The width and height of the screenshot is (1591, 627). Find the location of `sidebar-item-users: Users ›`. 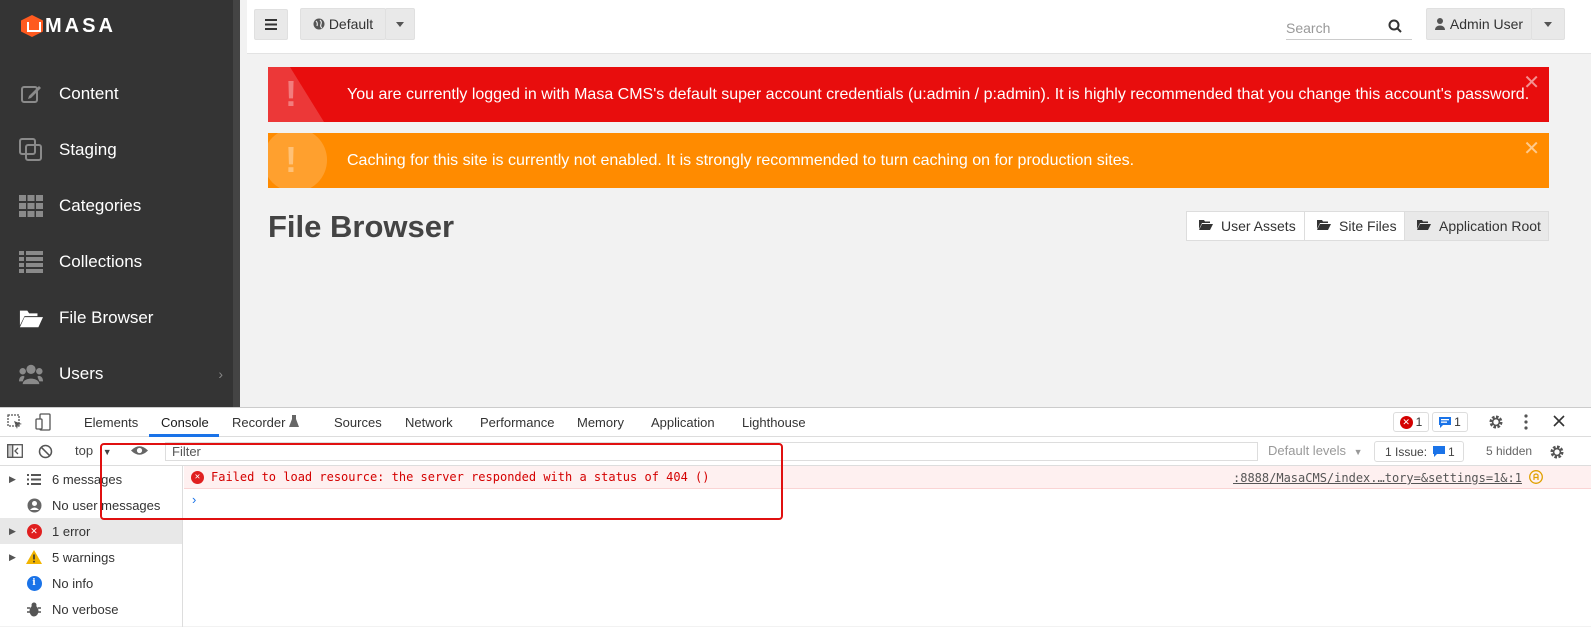

sidebar-item-users: Users › is located at coordinates (116, 374).